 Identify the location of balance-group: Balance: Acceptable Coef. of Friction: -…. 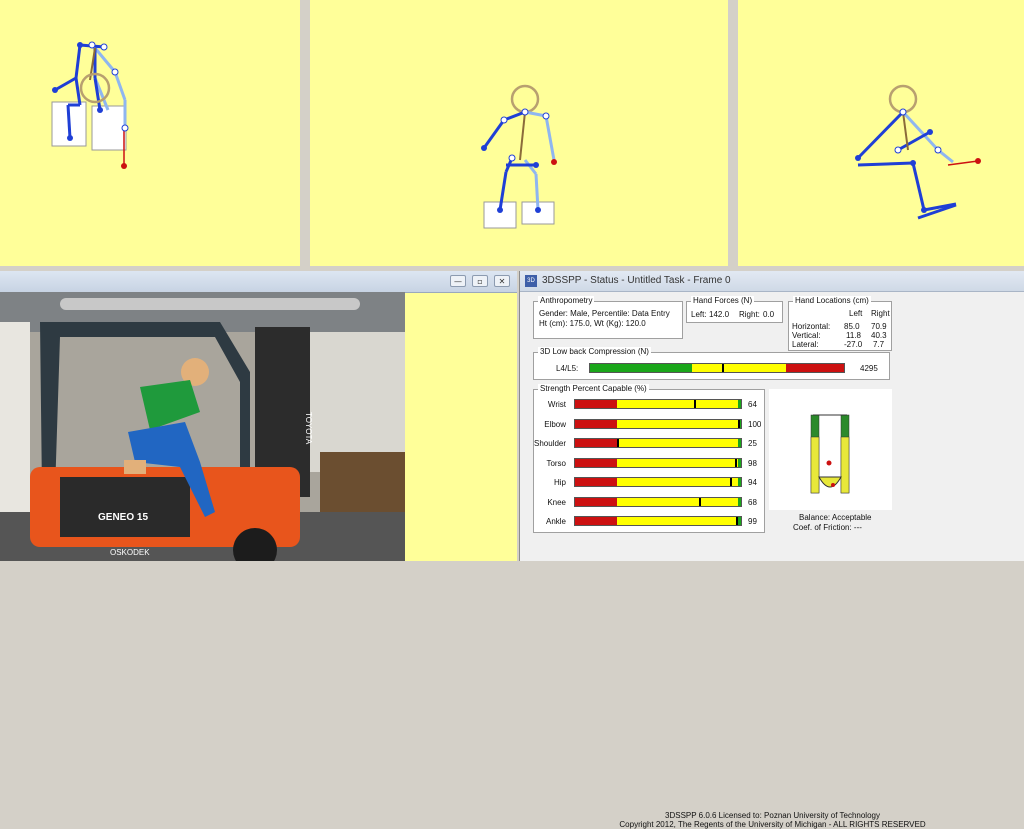
(830, 460).